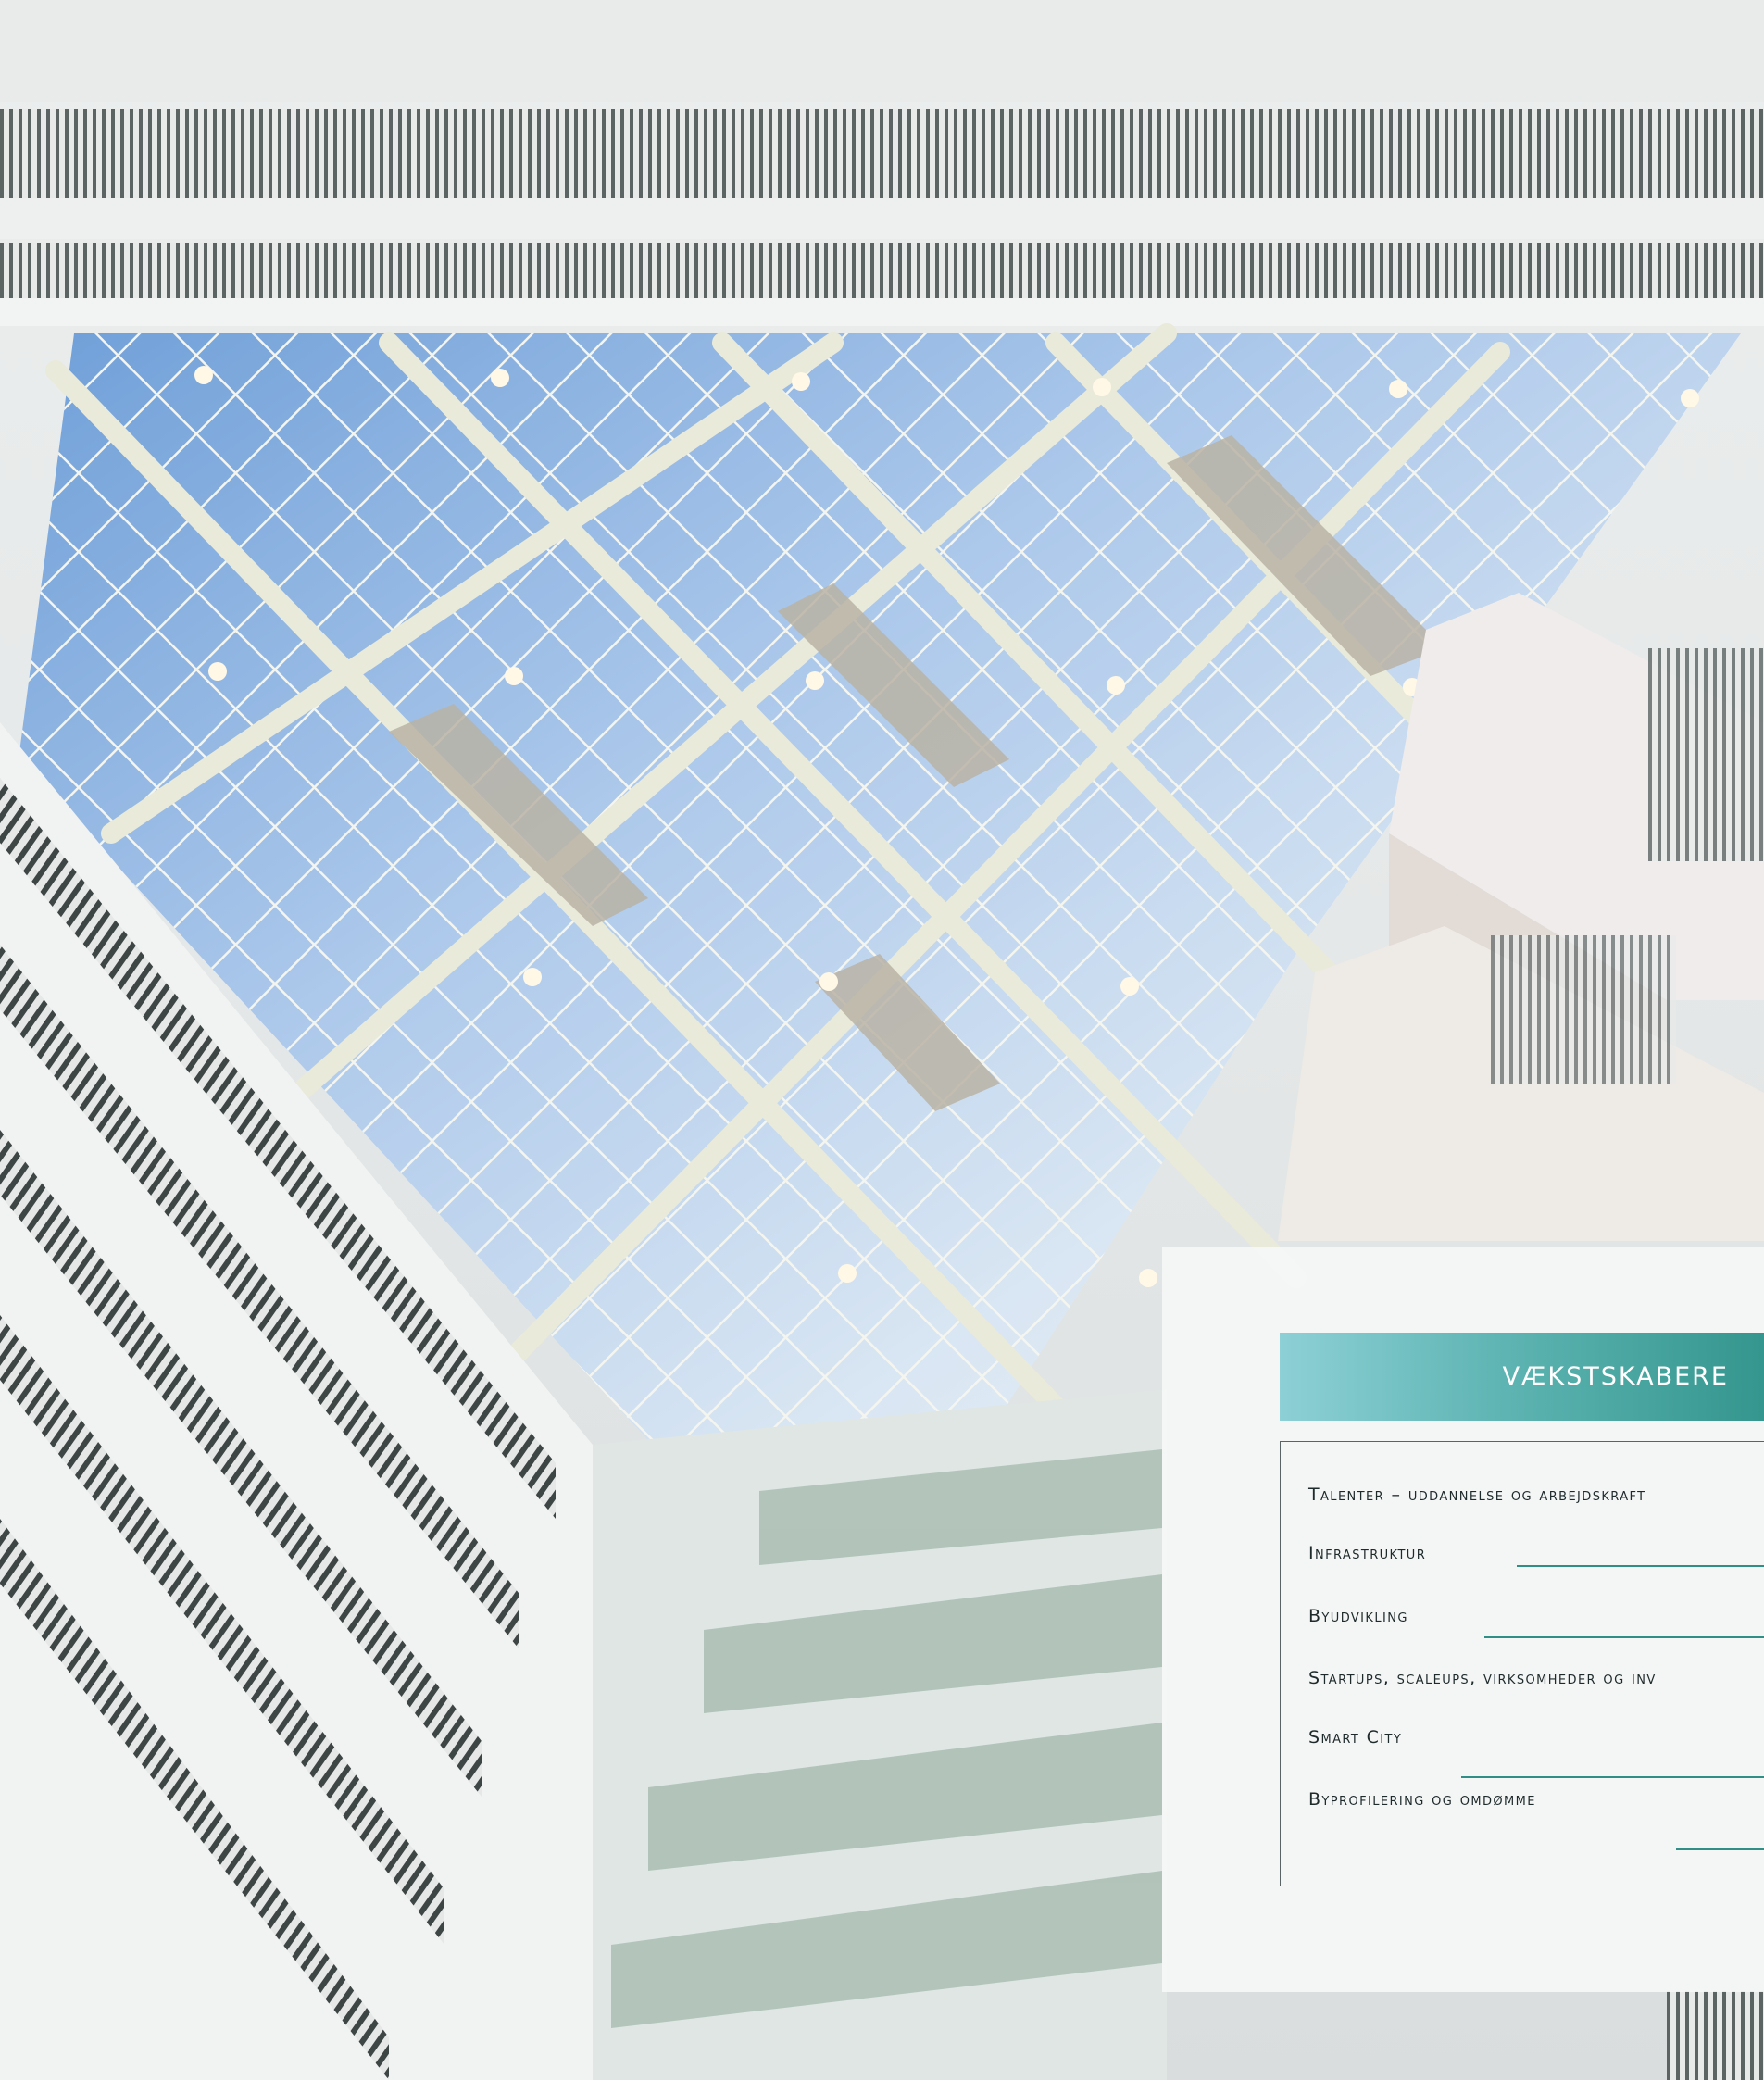 Image resolution: width=1764 pixels, height=2080 pixels. Describe the element at coordinates (1358, 1616) in the screenshot. I see `list-item: Byudvikling` at that location.